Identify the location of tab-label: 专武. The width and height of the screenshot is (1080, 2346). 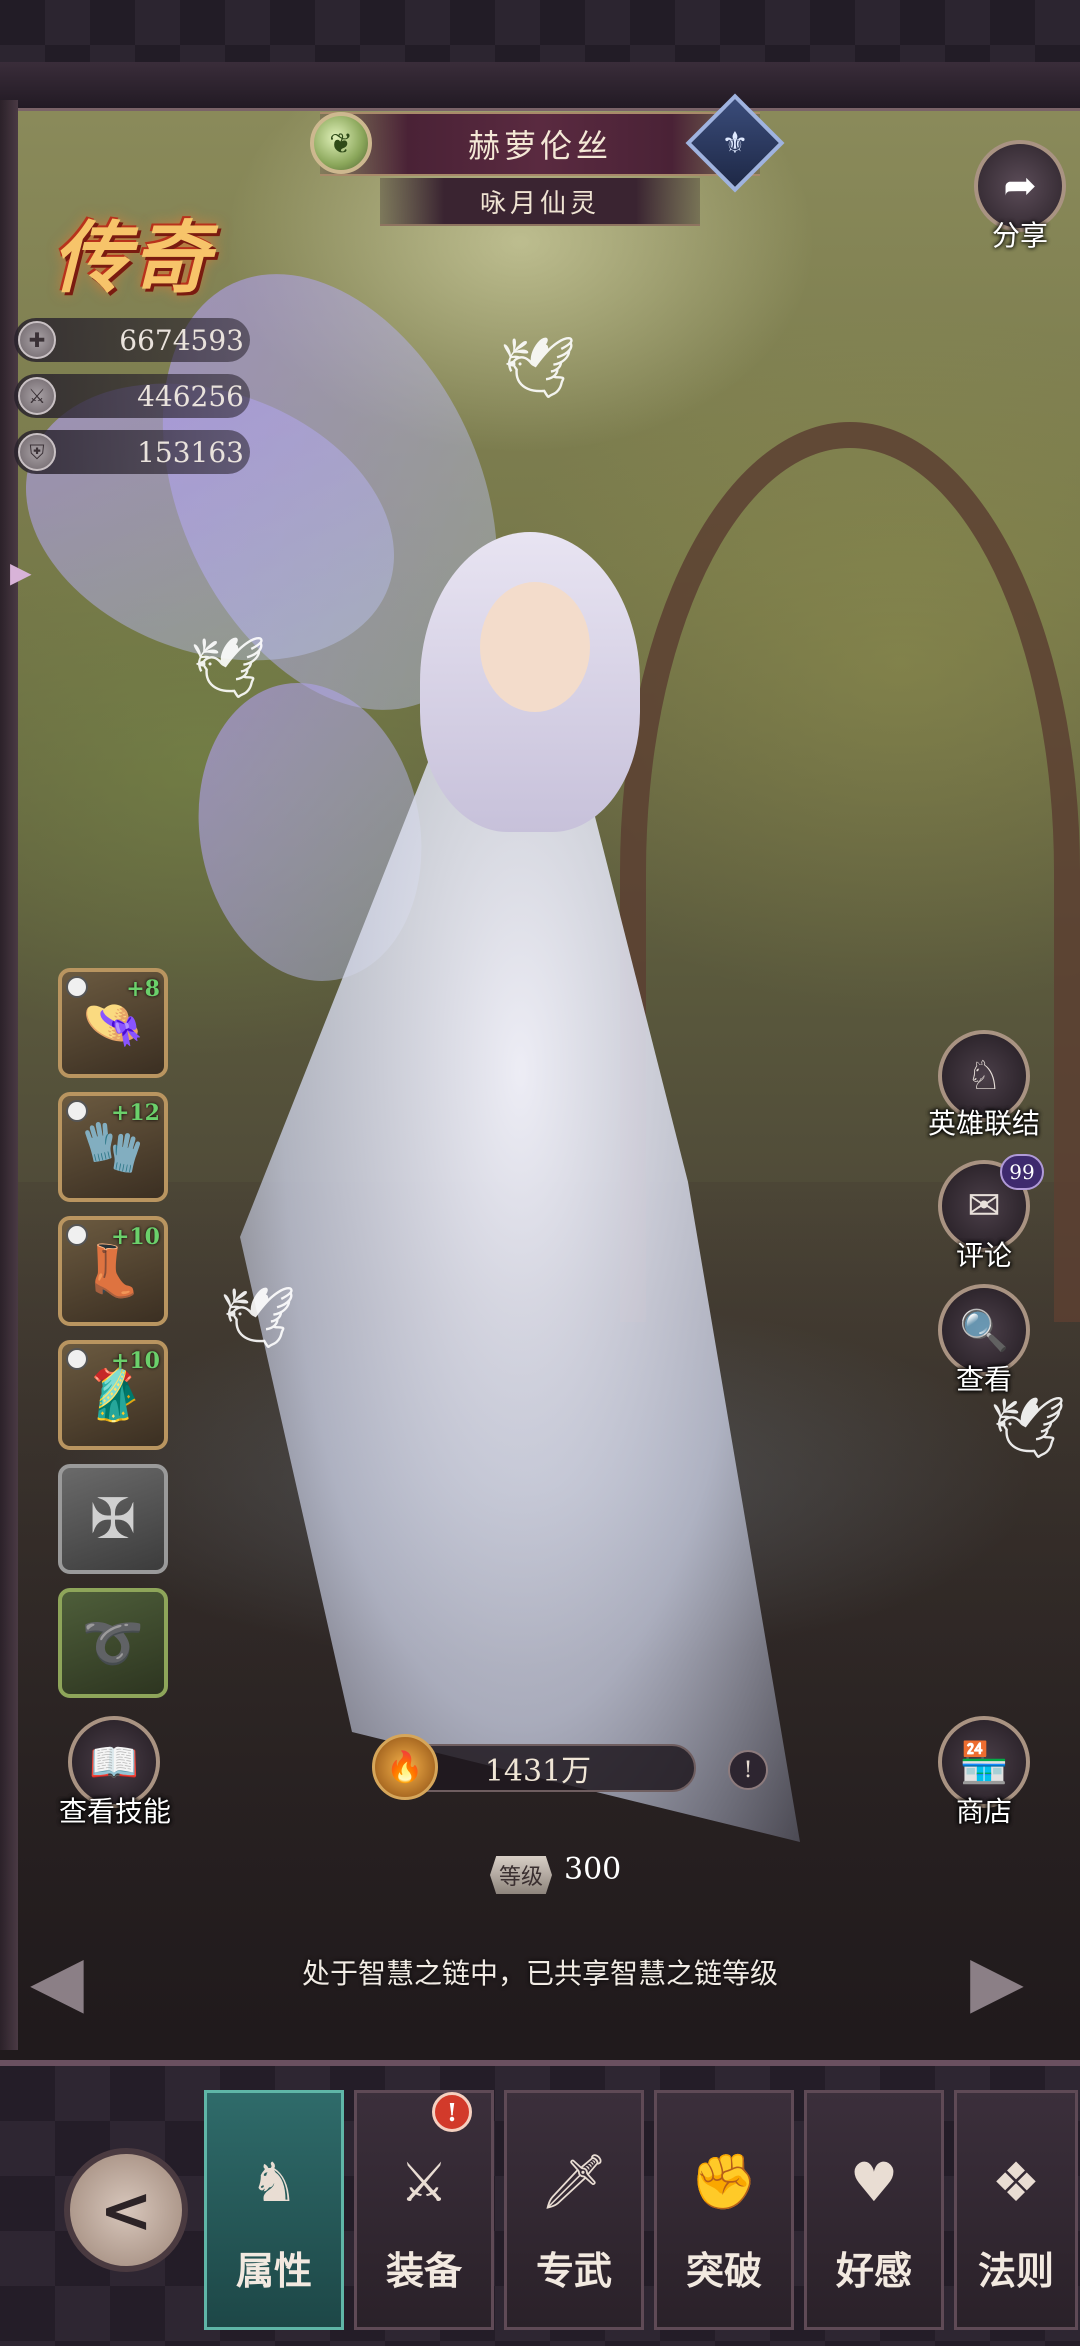
(573, 2270).